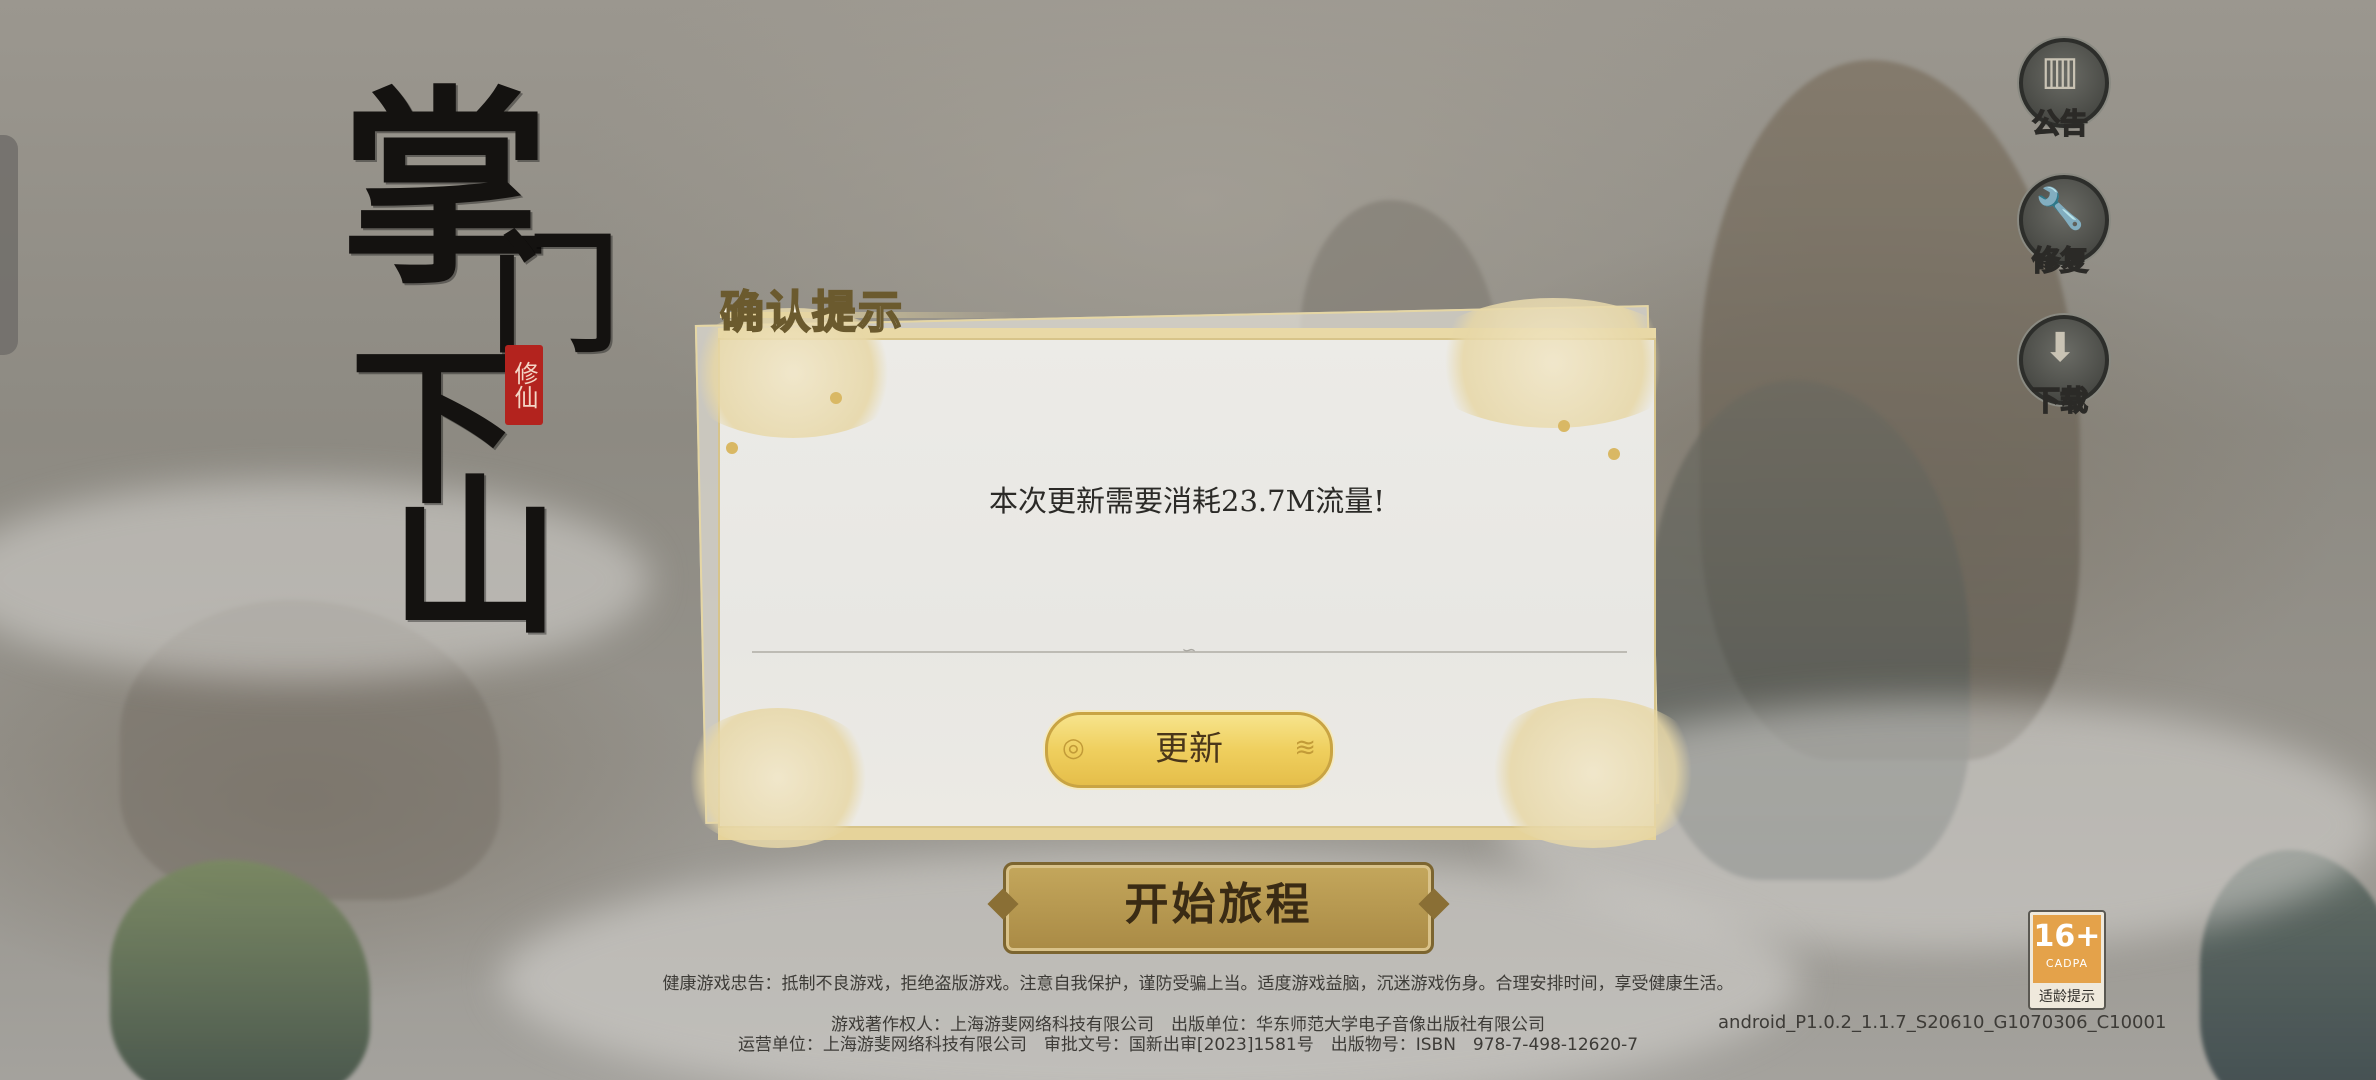 This screenshot has height=1080, width=2376. I want to click on swirl-ornament: ◎, so click(1073, 748).